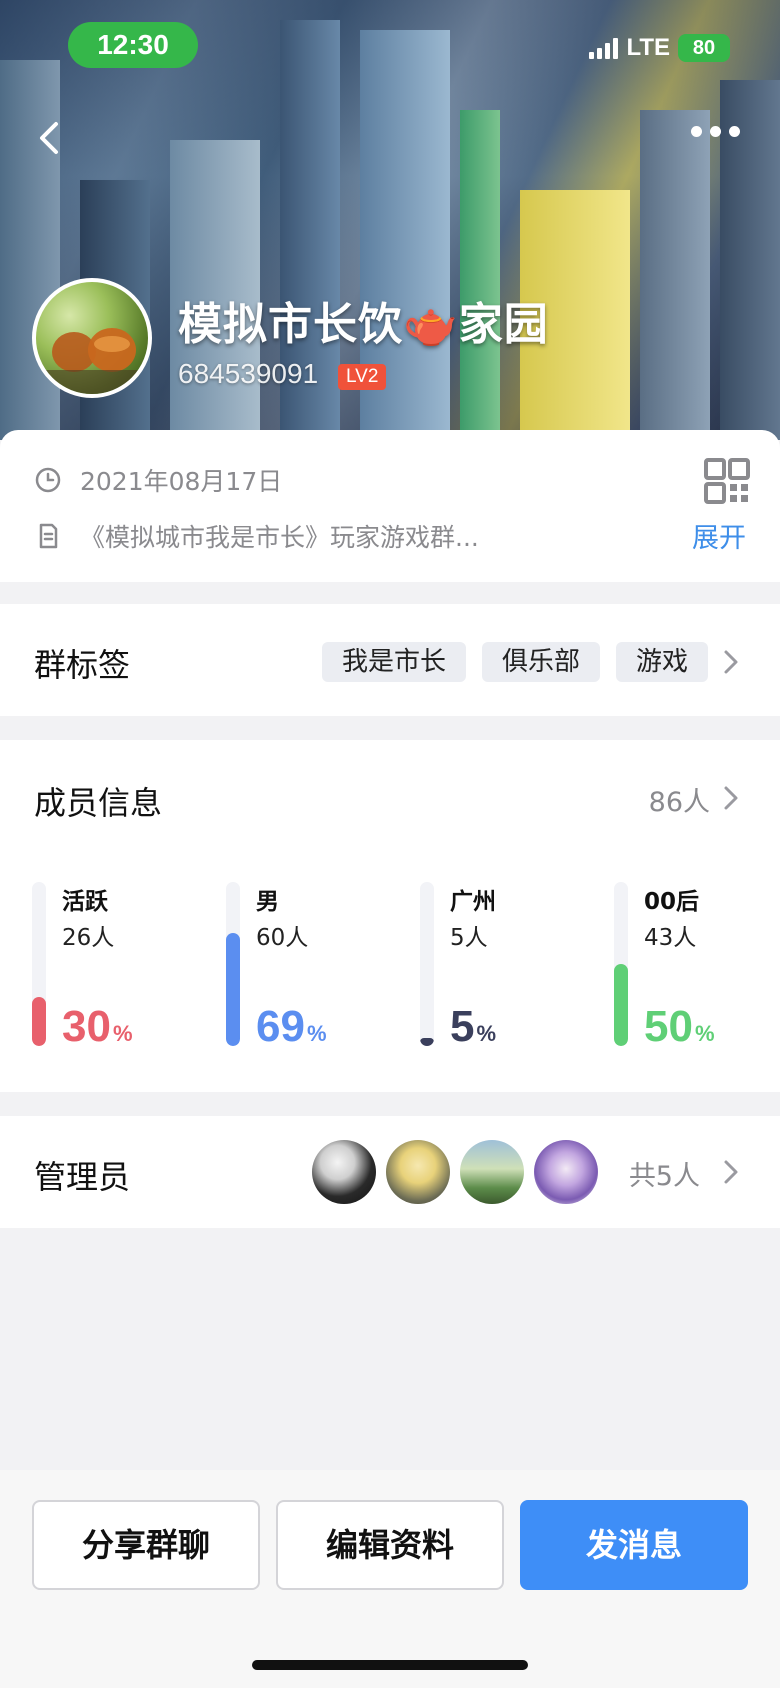 This screenshot has height=1688, width=780. I want to click on battery-level: 80, so click(704, 48).